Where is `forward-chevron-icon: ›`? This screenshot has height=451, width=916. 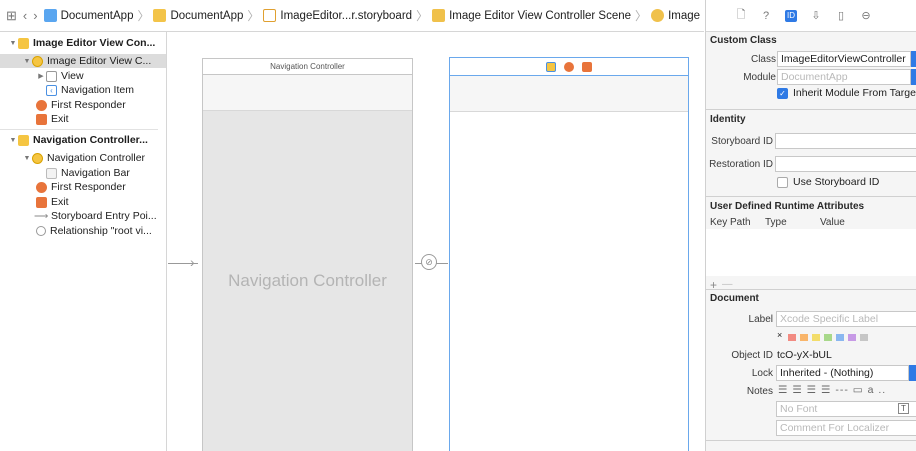 forward-chevron-icon: › is located at coordinates (35, 16).